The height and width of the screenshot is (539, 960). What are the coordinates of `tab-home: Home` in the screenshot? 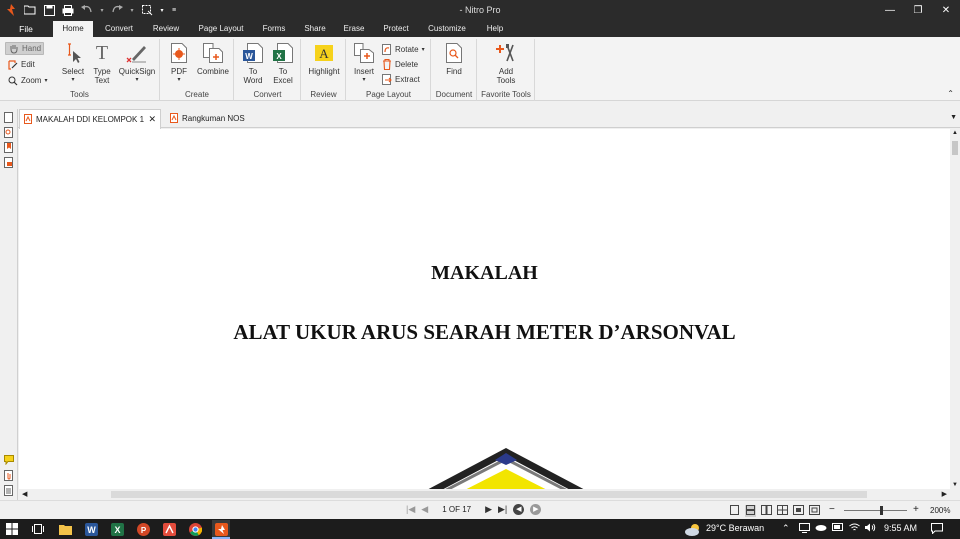 It's located at (73, 29).